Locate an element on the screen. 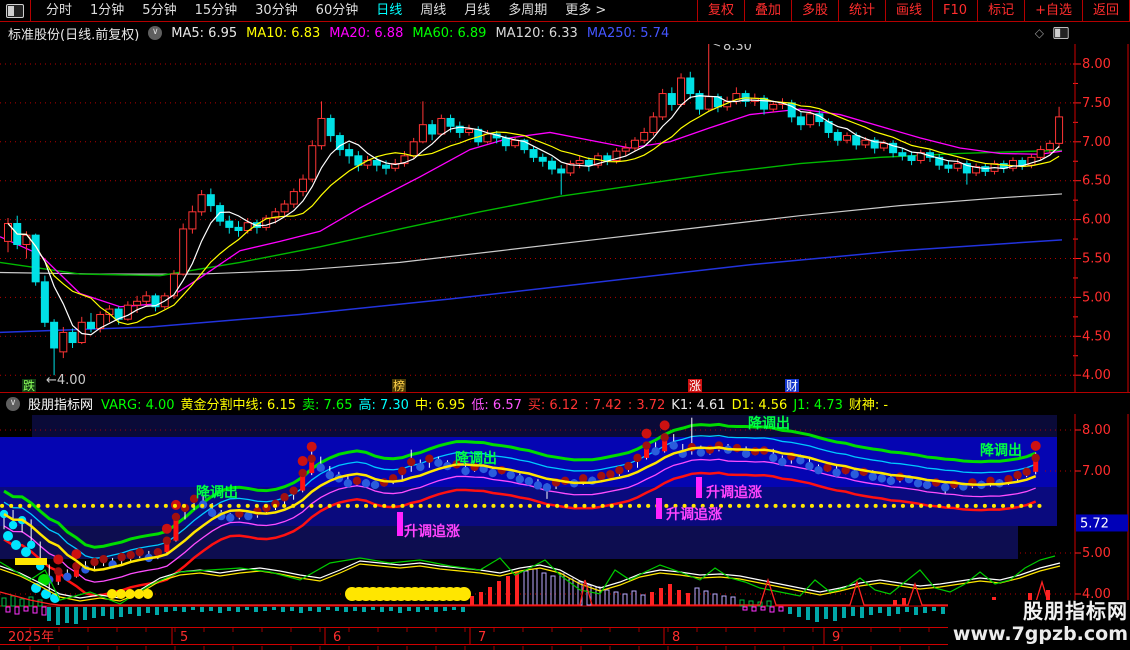 Image resolution: width=1130 pixels, height=650 pixels. period-tab-月线: 月线 is located at coordinates (477, 10).